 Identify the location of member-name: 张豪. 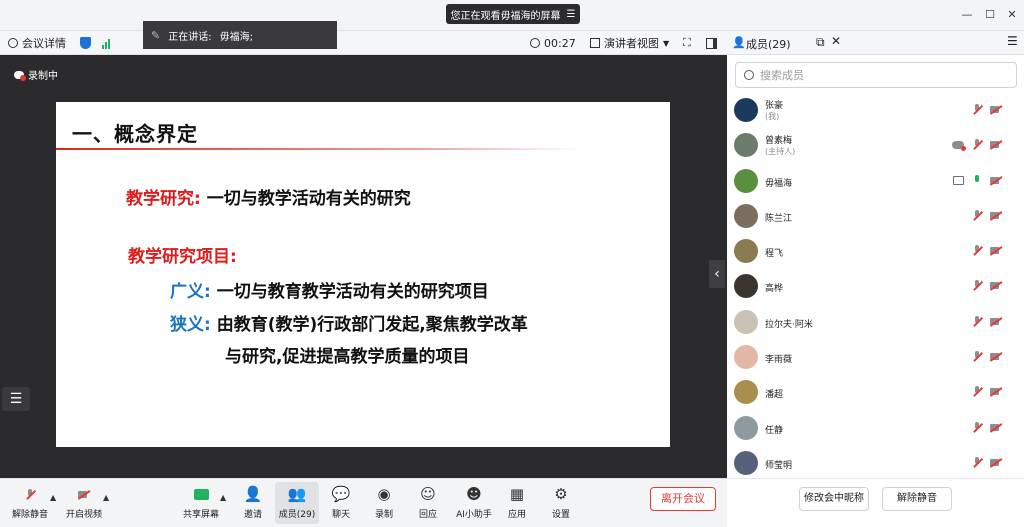
(774, 106).